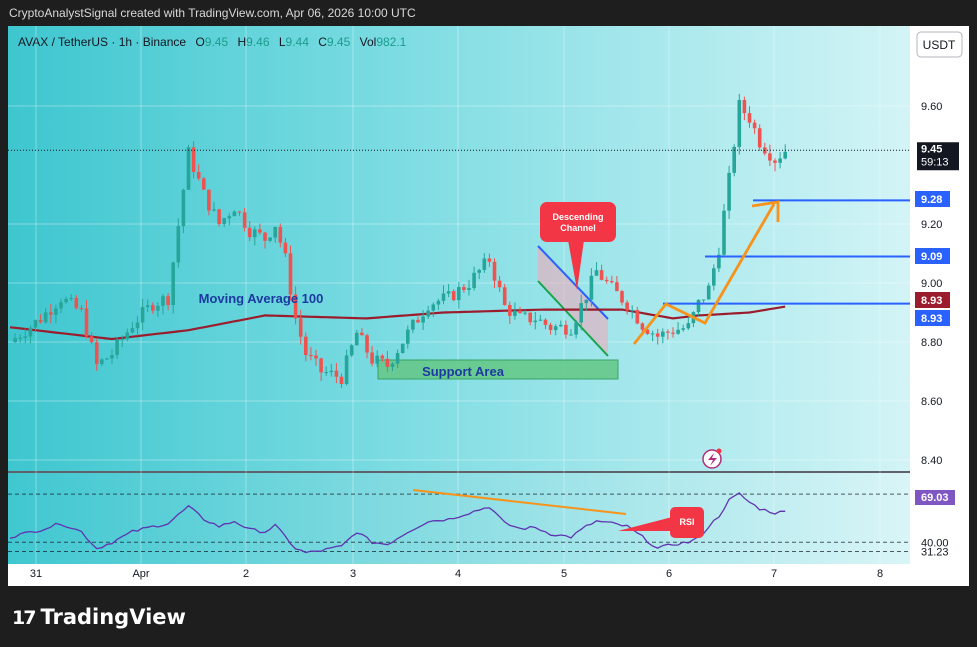  I want to click on svg-text: 59:13, so click(935, 162).